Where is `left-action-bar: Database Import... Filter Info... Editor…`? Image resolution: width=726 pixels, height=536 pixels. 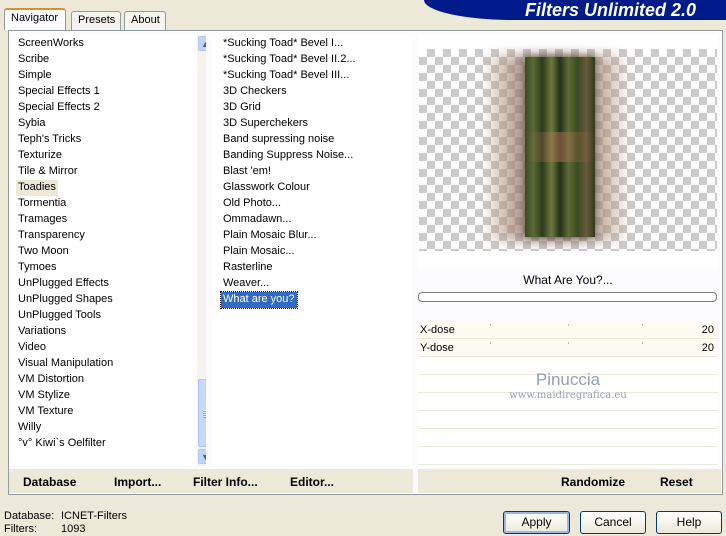 left-action-bar: Database Import... Filter Info... Editor… is located at coordinates (211, 481).